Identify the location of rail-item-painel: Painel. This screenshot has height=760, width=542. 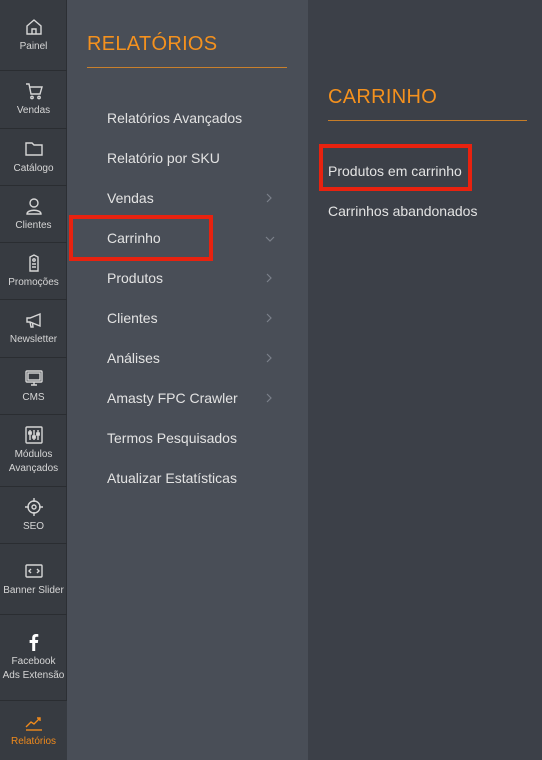
(33, 35).